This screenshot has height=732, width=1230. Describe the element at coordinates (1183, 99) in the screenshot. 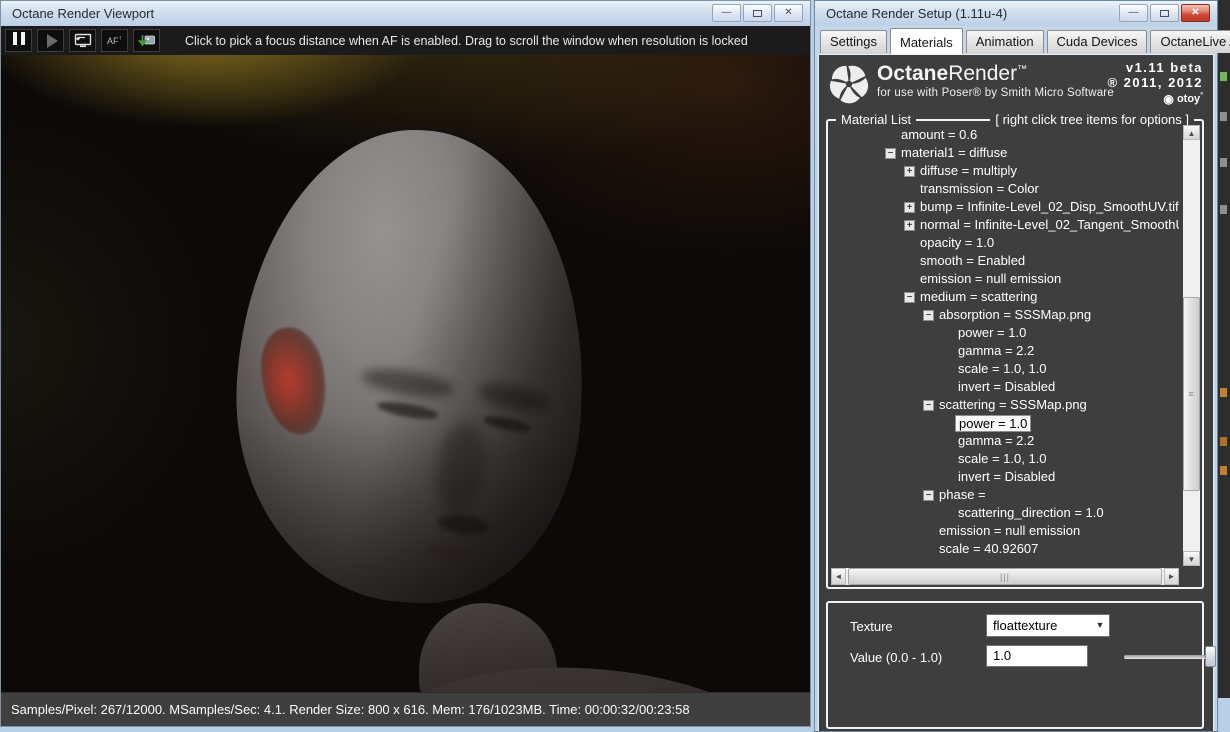

I see `otoy-logo: ◉ otoy°` at that location.